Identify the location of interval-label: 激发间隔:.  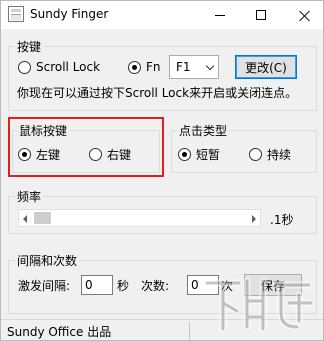
(44, 286).